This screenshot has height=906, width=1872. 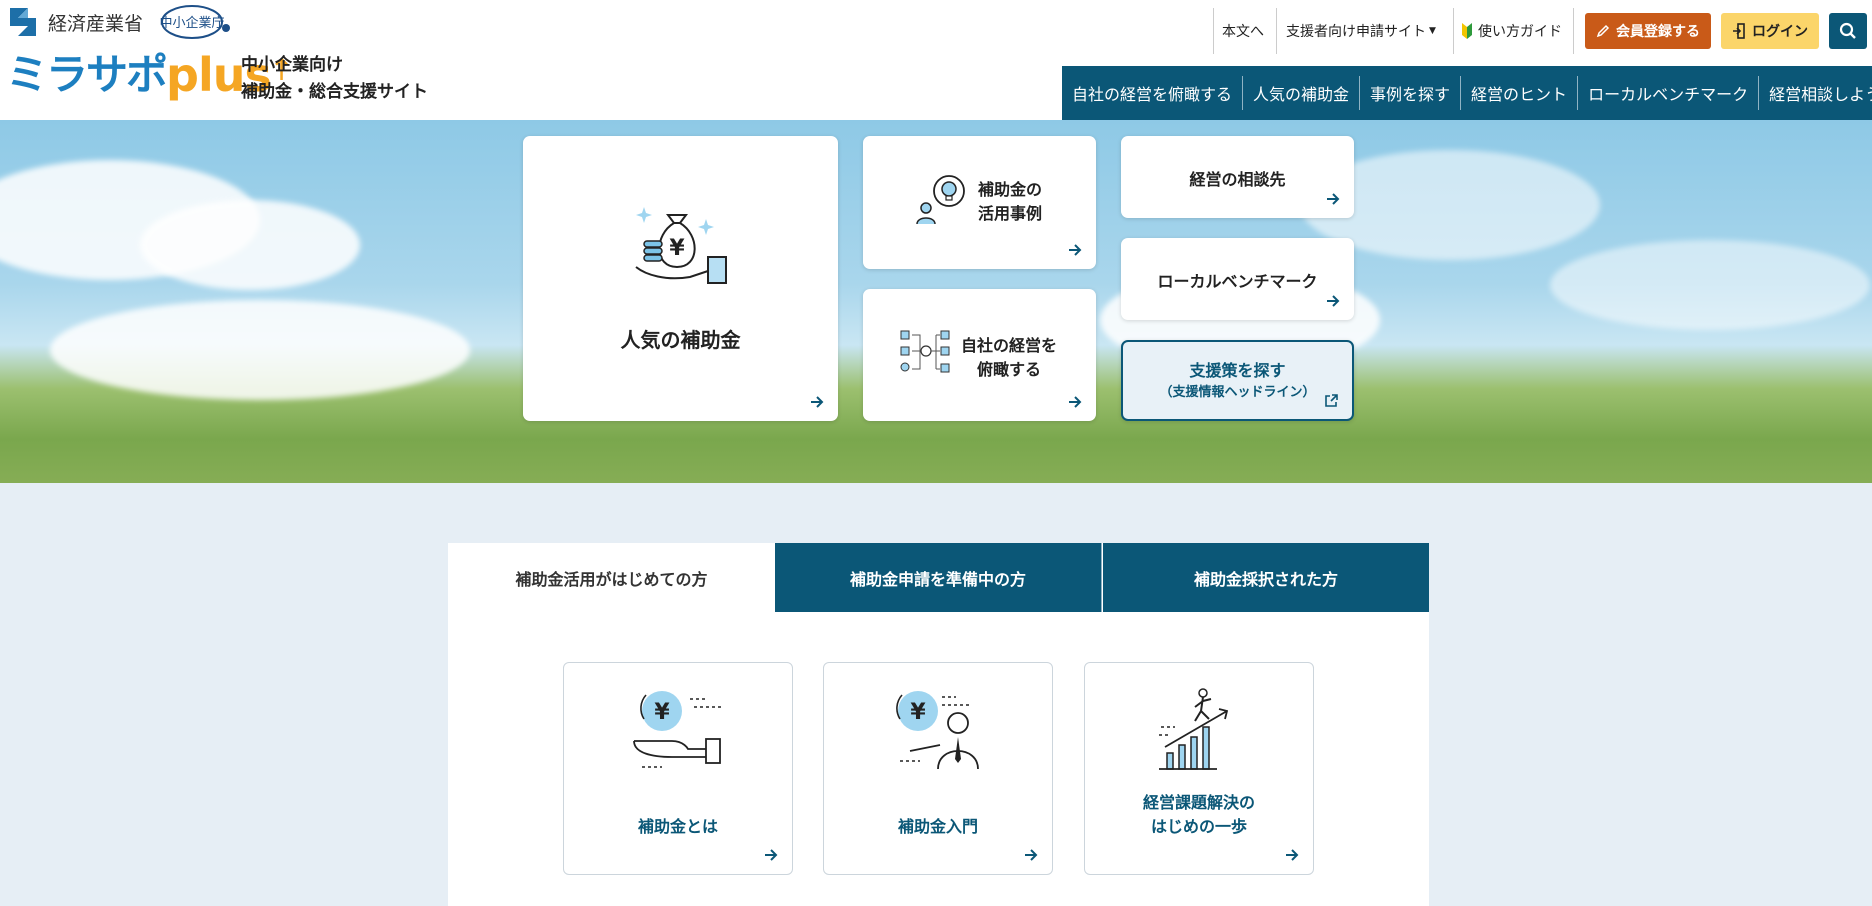 I want to click on first-step-label: 経営課題解決の はじめの一歩, so click(x=1199, y=815).